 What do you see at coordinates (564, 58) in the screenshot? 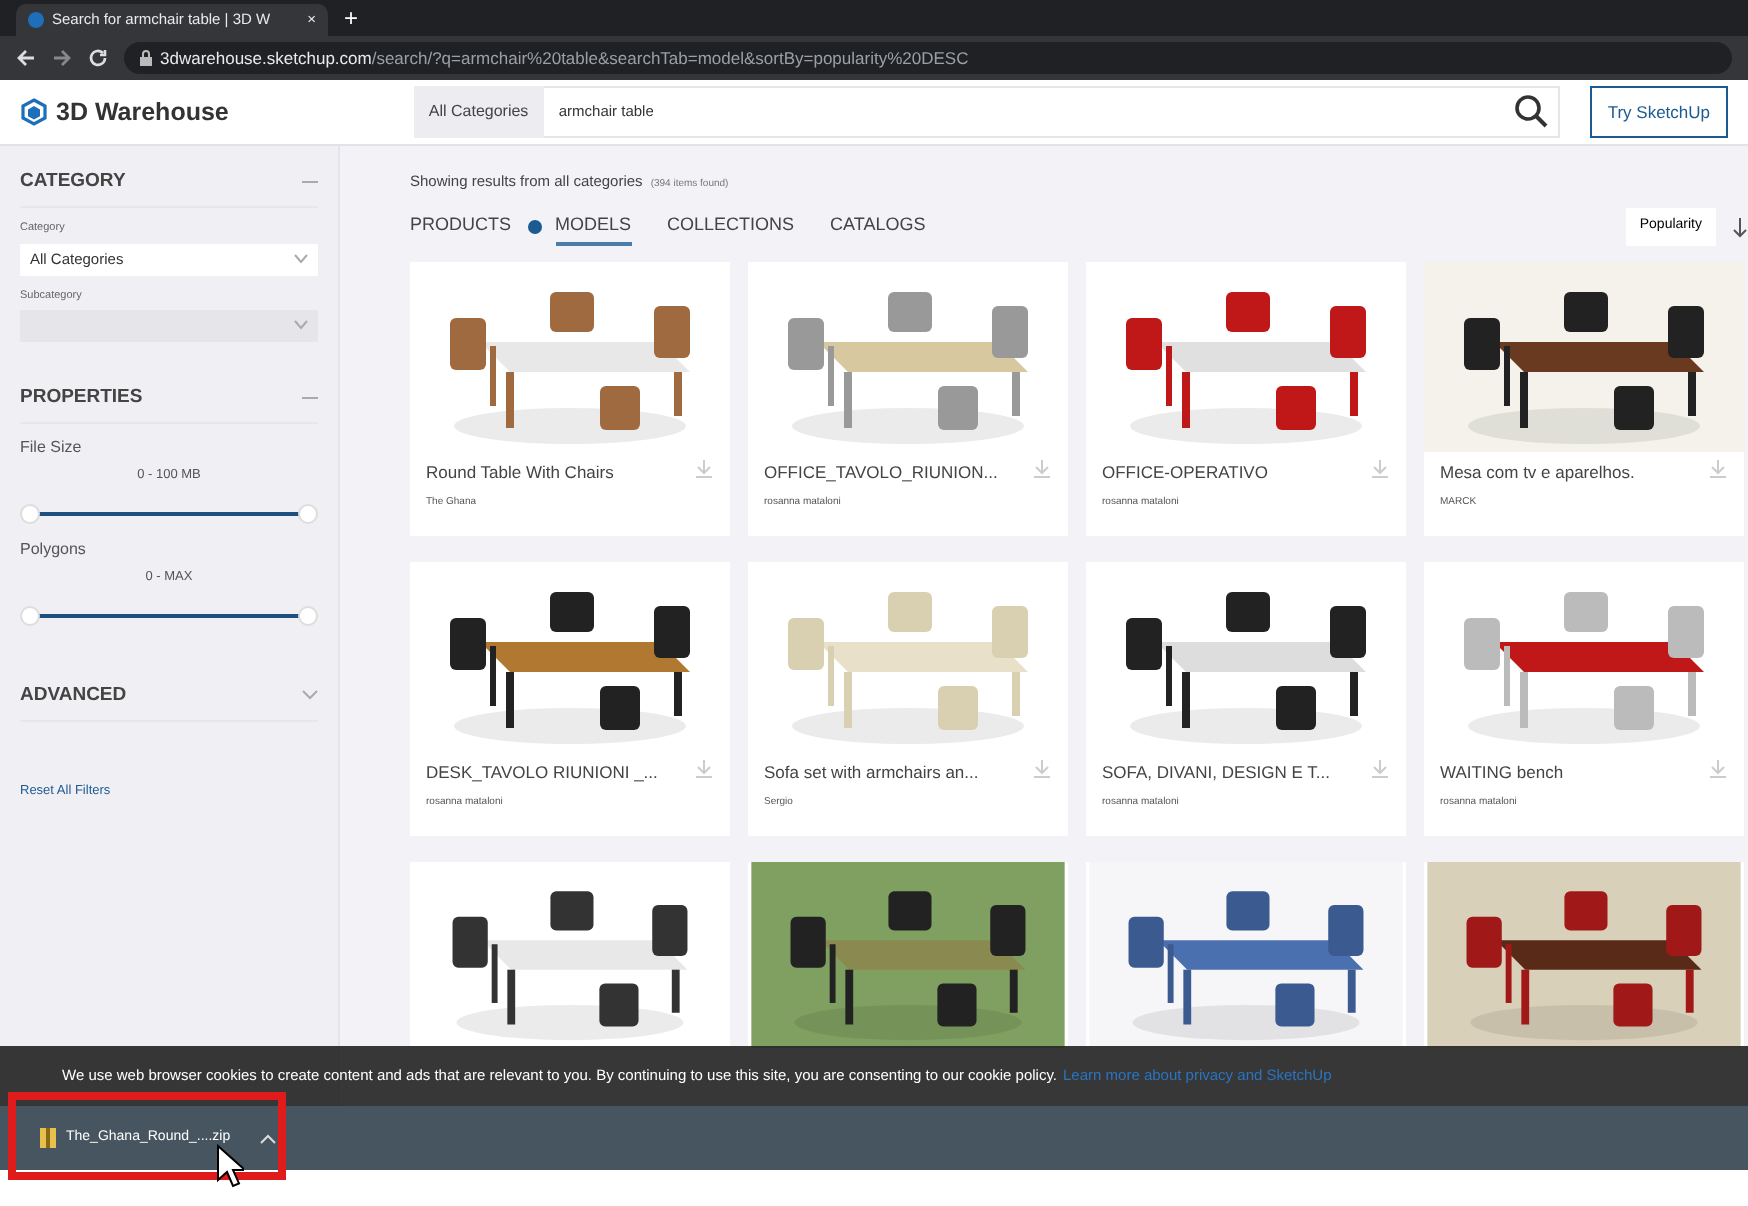
I see `url-text: 3dwarehouse.sketchup.com/search/?q=armchair%20table&searchTab=model&sortBy=popularity%20DESC` at bounding box center [564, 58].